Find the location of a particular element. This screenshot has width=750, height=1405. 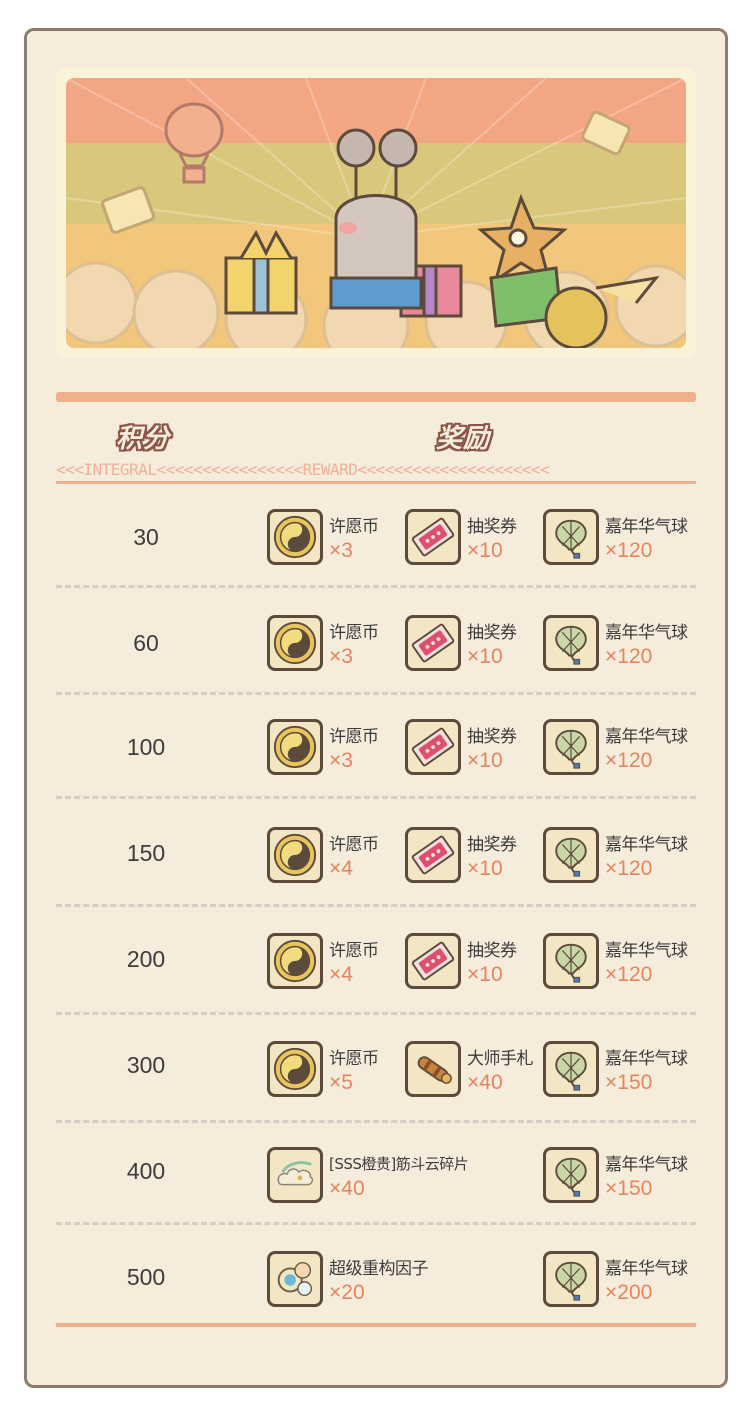

row-score: 150 is located at coordinates (146, 852).